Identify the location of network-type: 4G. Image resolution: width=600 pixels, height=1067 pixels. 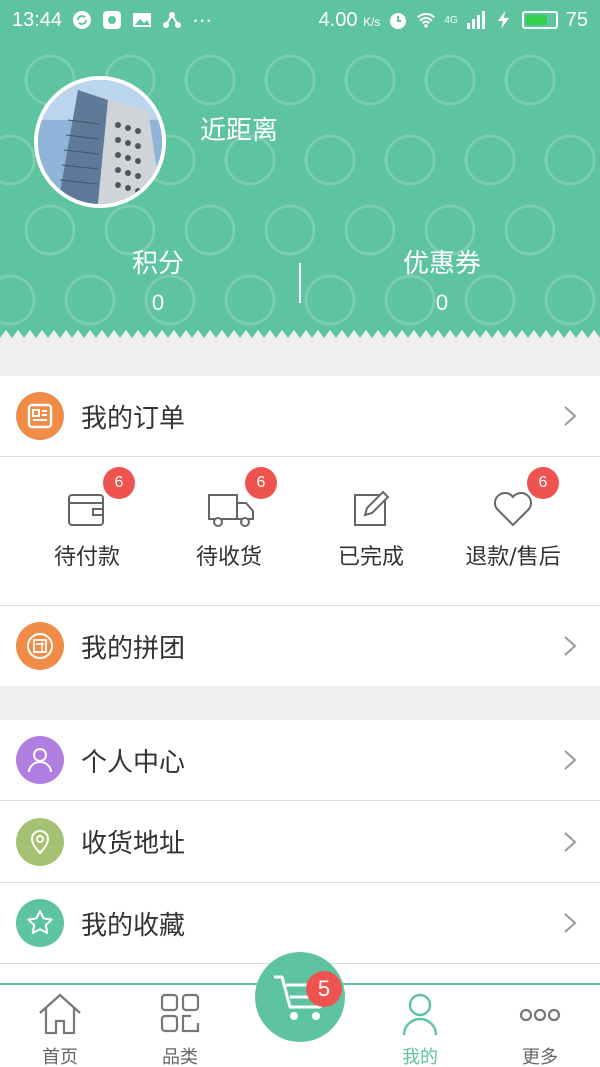
(451, 20).